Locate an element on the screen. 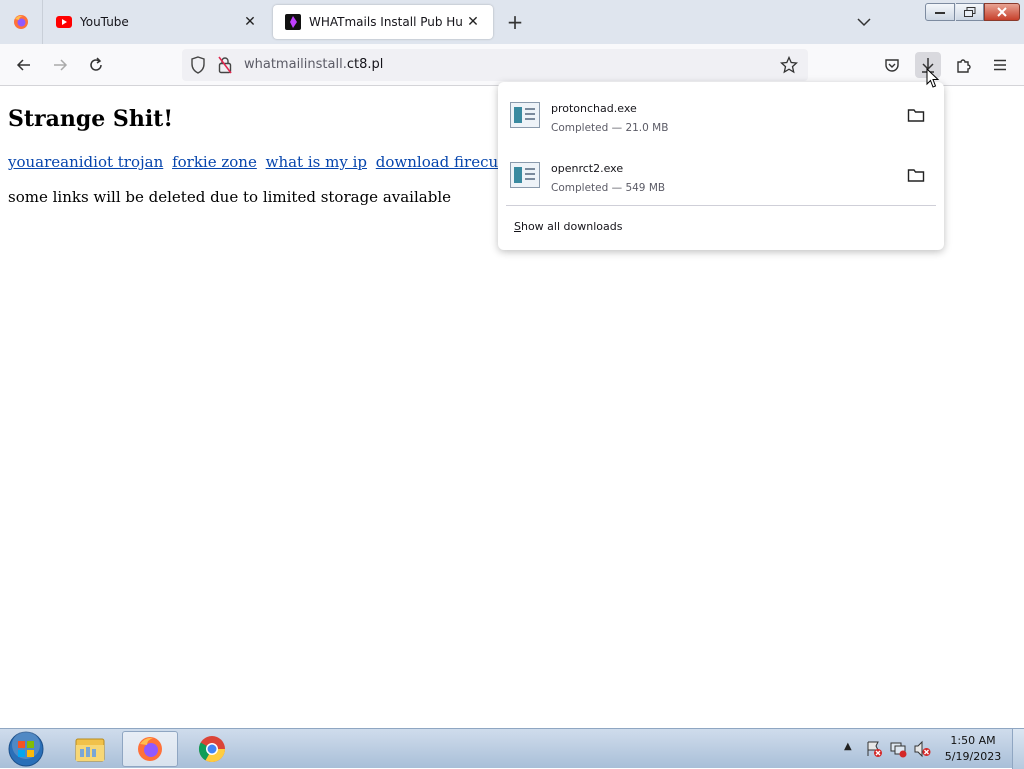 The width and height of the screenshot is (1024, 769). minimize-icon is located at coordinates (940, 13).